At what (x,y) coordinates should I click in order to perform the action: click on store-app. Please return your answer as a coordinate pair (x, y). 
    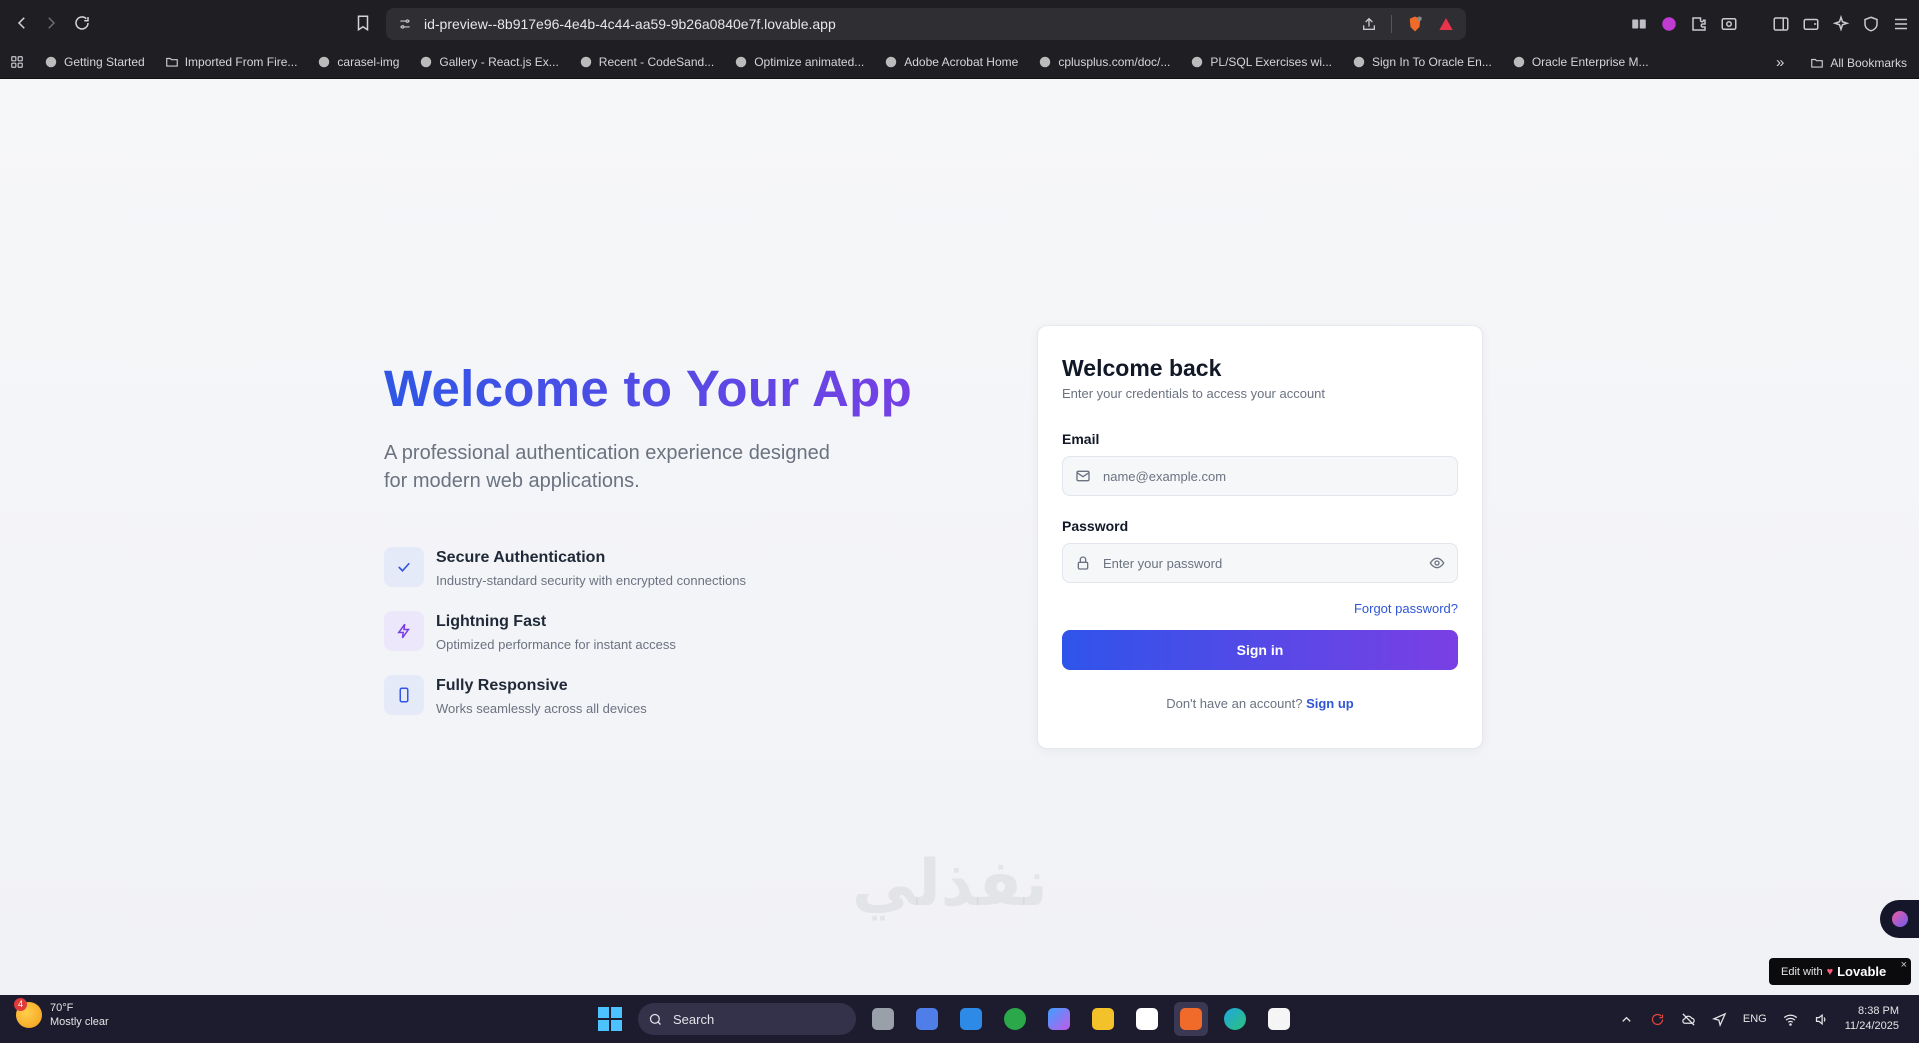
    Looking at the image, I should click on (971, 1019).